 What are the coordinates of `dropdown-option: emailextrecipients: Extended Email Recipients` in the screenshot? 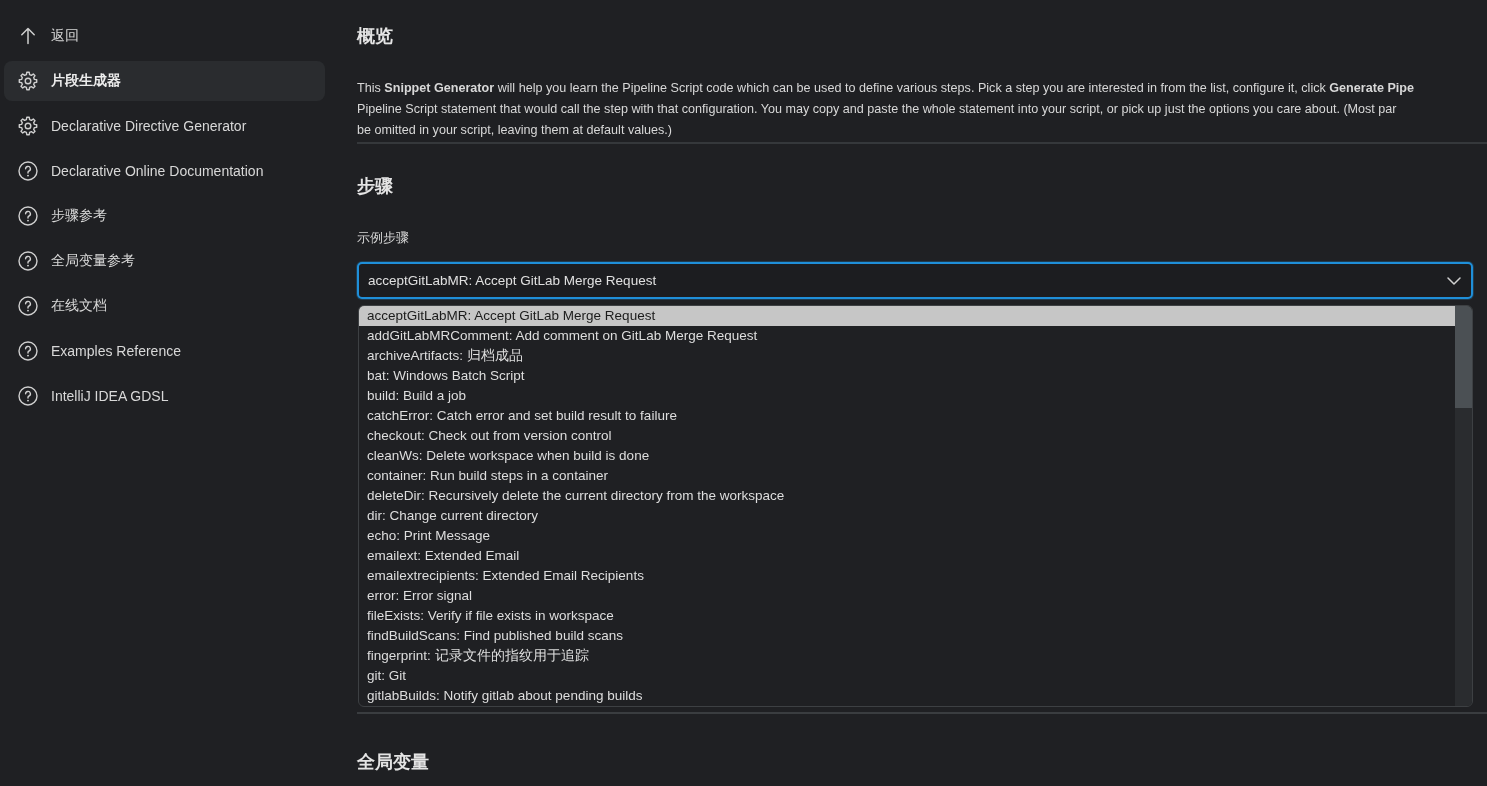 It's located at (907, 576).